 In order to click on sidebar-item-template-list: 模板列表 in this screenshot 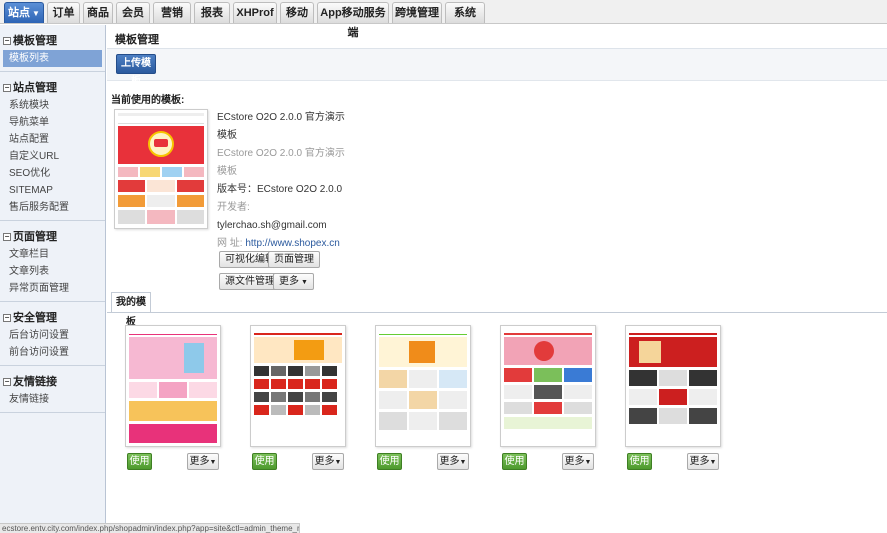, I will do `click(52, 58)`.